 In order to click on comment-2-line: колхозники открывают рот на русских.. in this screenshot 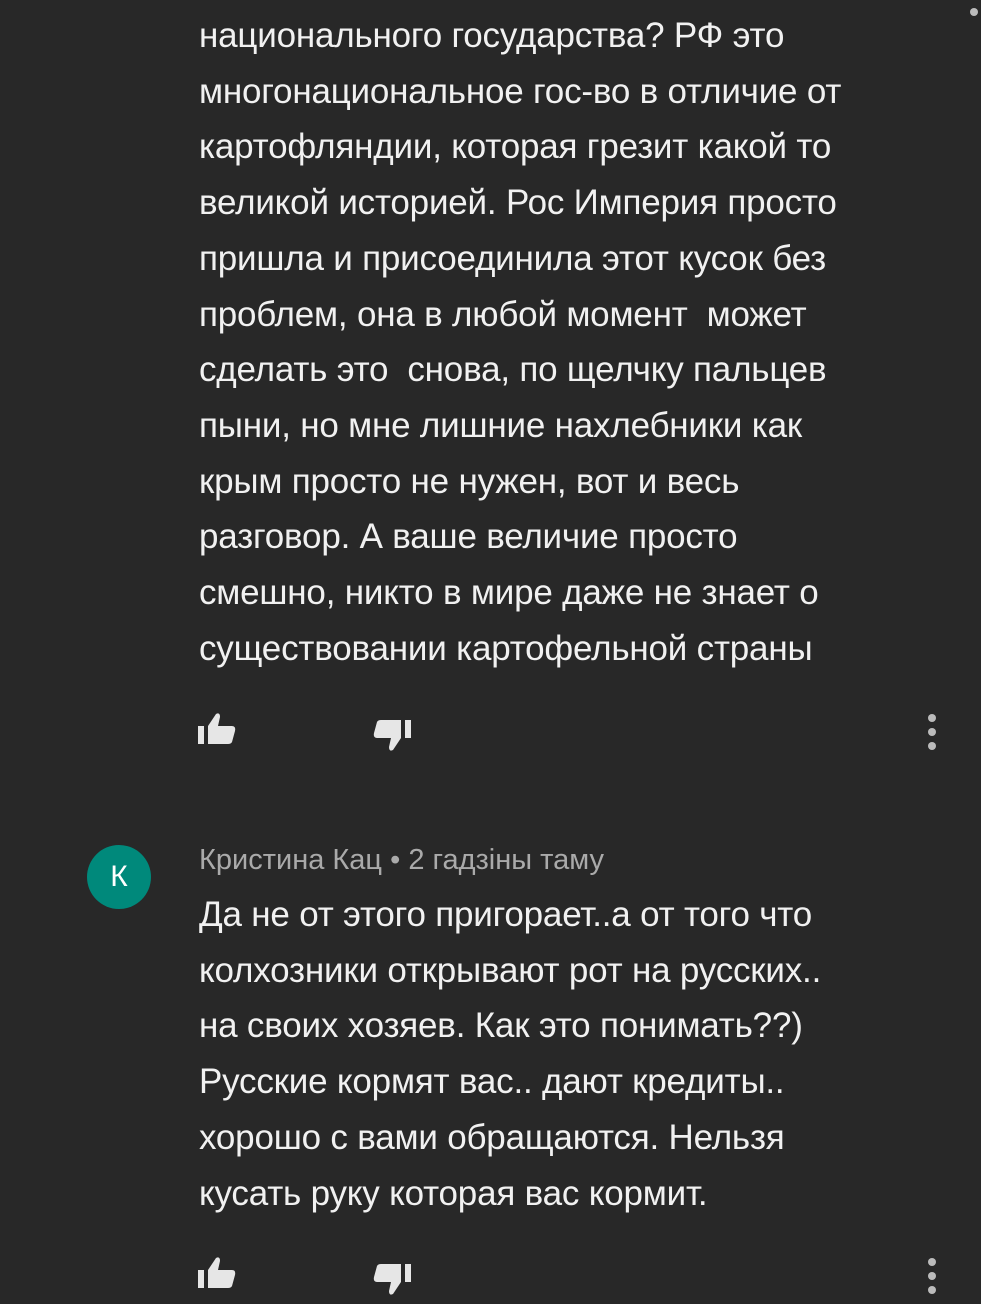, I will do `click(510, 970)`.